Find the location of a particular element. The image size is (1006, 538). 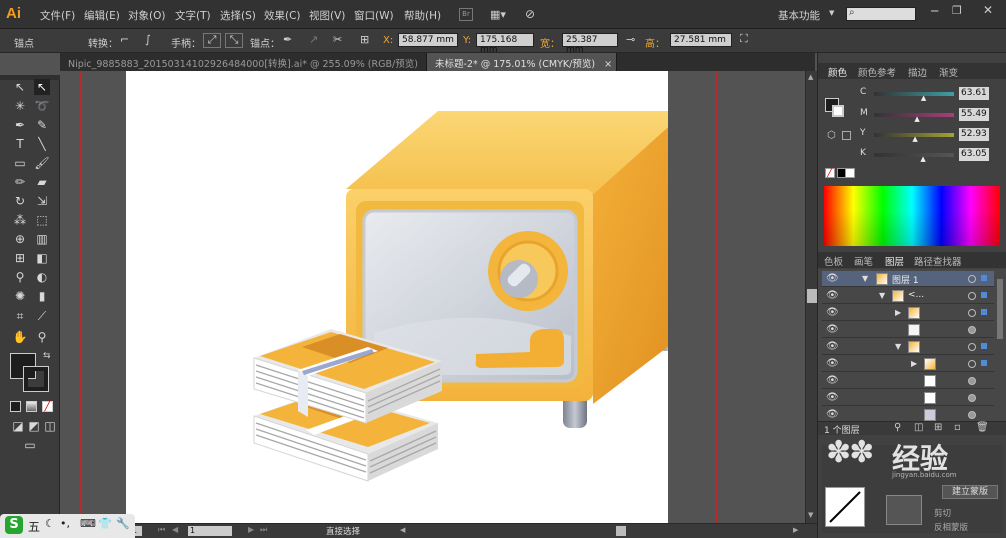

bridge-button: Br is located at coordinates (466, 14).